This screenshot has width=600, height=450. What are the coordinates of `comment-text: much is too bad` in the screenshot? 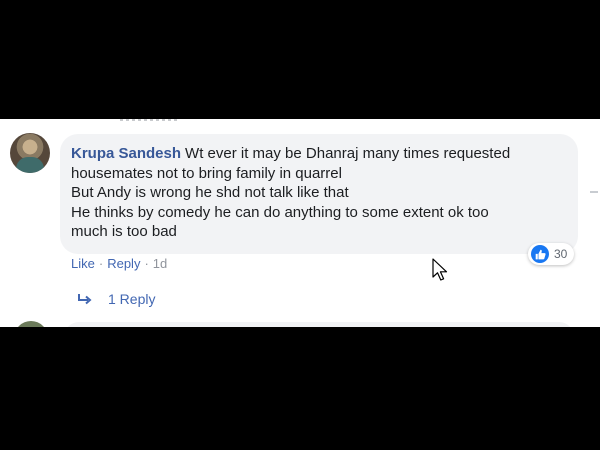 It's located at (124, 232).